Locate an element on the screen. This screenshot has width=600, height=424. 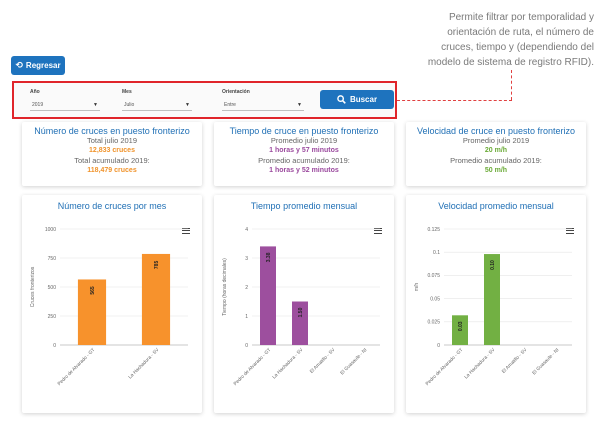
kpi-title: Número de cruces en puesto fronterizo is located at coordinates (112, 131).